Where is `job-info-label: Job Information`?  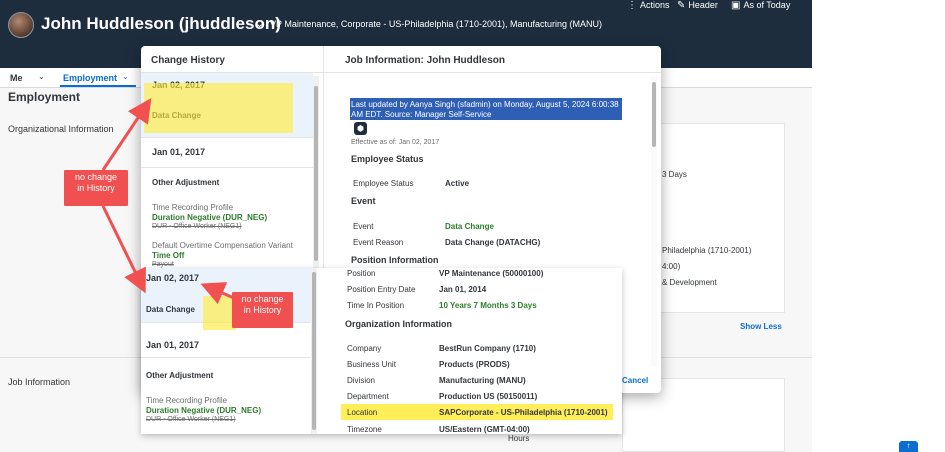
job-info-label: Job Information is located at coordinates (39, 382).